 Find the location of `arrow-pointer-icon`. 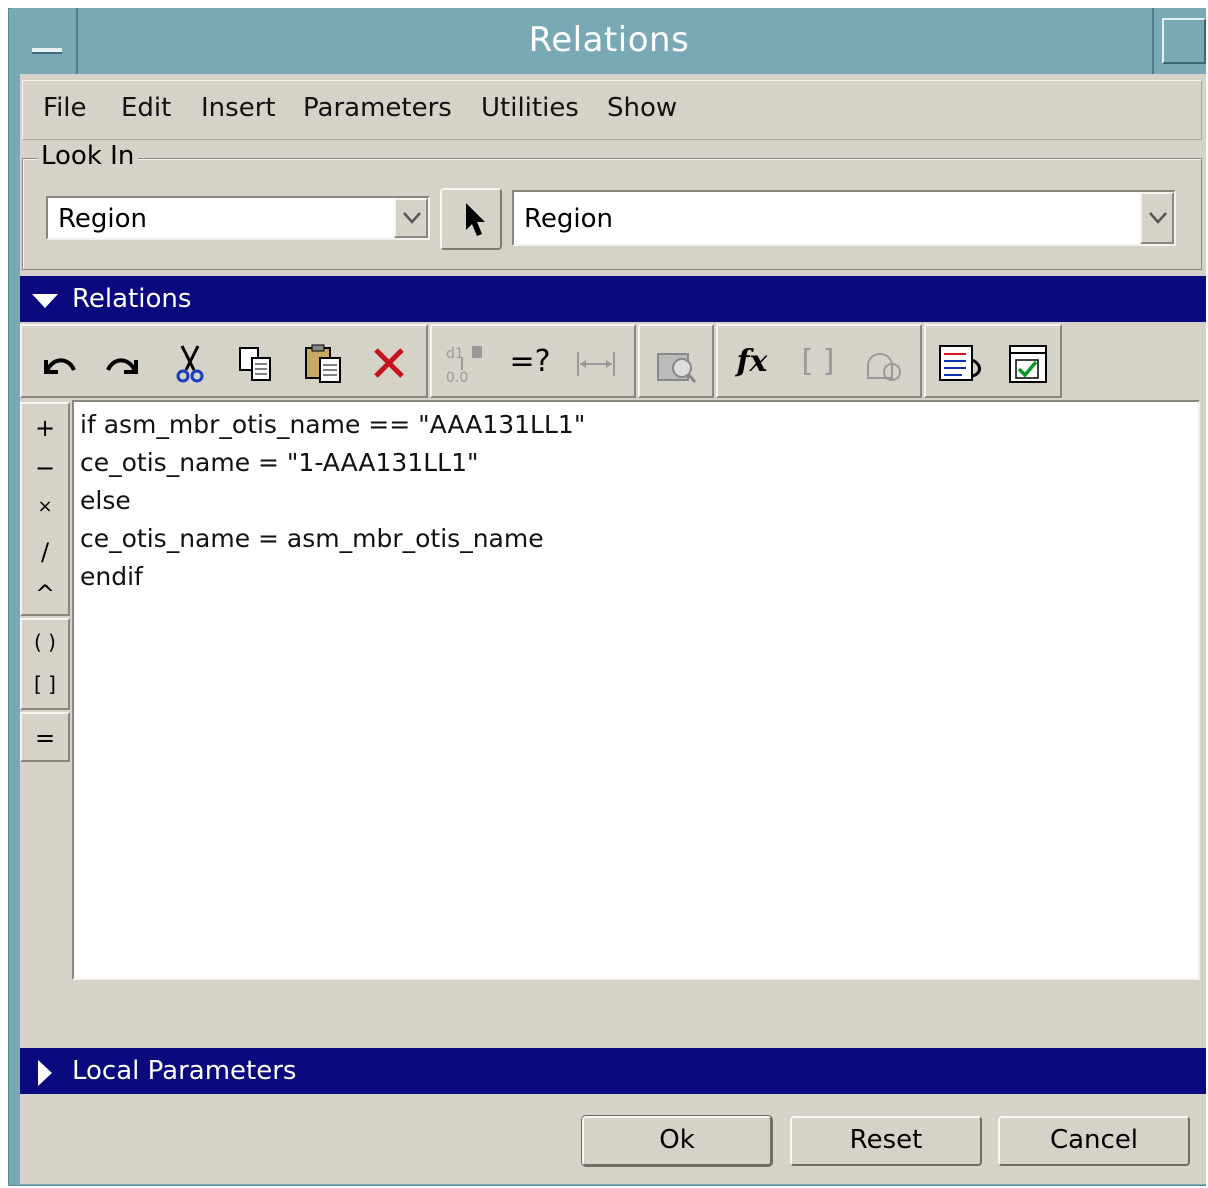

arrow-pointer-icon is located at coordinates (475, 219).